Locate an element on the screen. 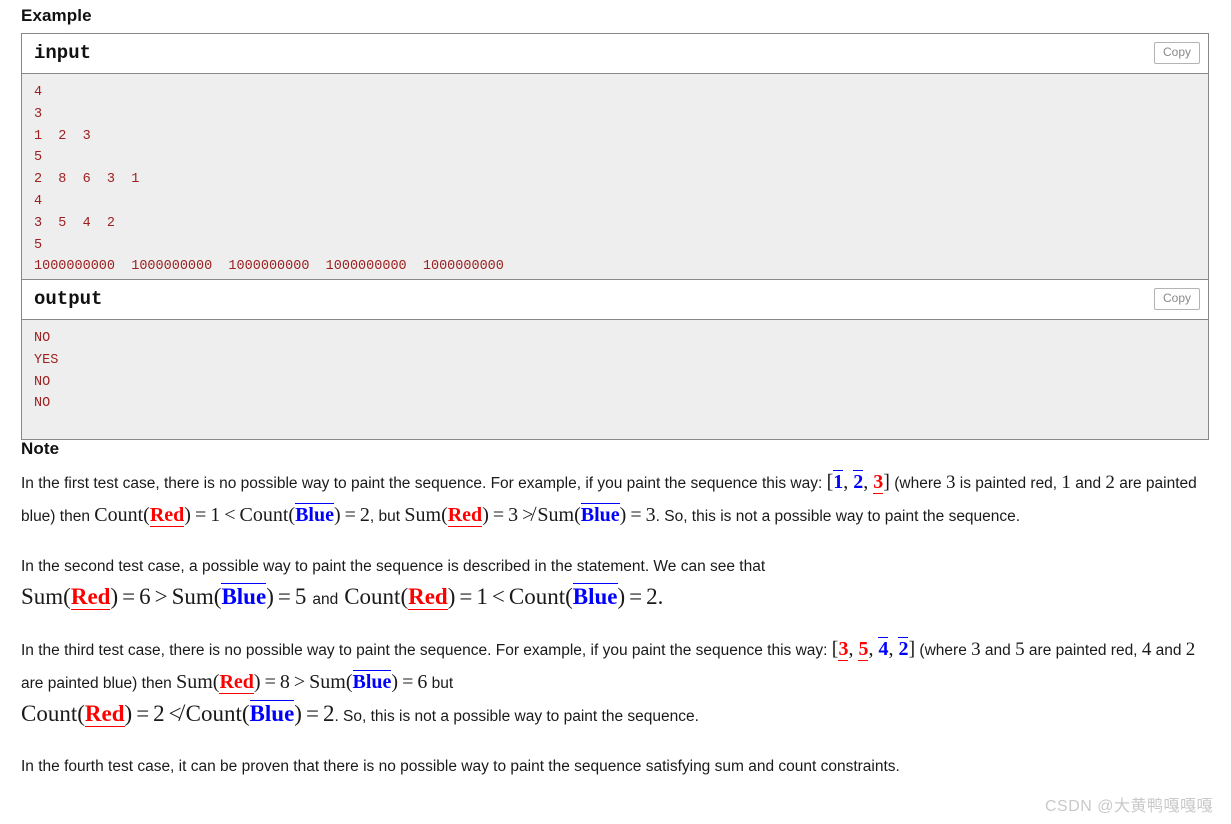  copy-output-button: Copy is located at coordinates (1176, 299).